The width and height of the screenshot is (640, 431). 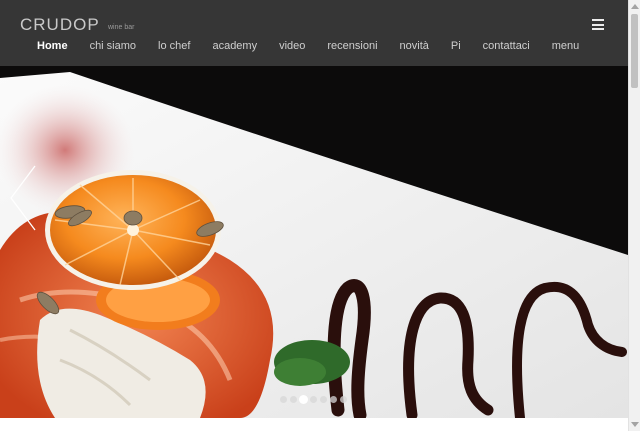 What do you see at coordinates (113, 46) in the screenshot?
I see `nav-item-chi-siamo: chi siamo` at bounding box center [113, 46].